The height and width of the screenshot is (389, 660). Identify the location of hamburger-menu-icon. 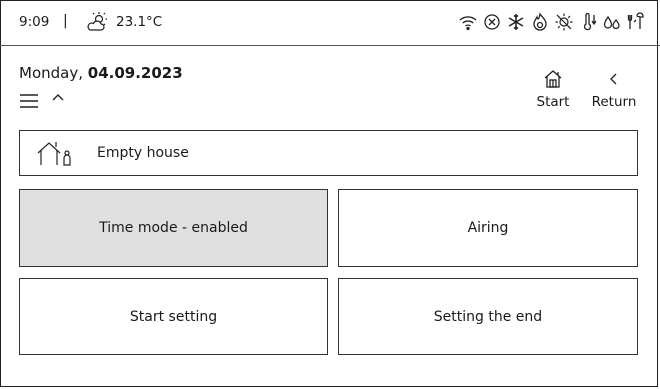
(29, 101).